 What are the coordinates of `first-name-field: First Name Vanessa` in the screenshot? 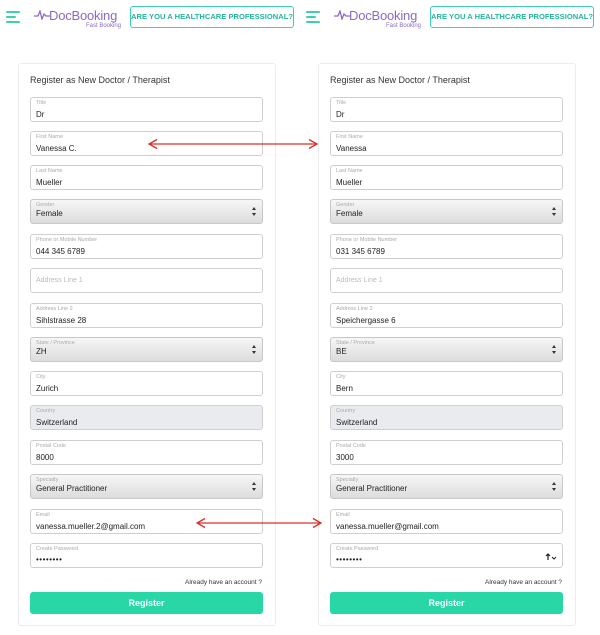 It's located at (446, 143).